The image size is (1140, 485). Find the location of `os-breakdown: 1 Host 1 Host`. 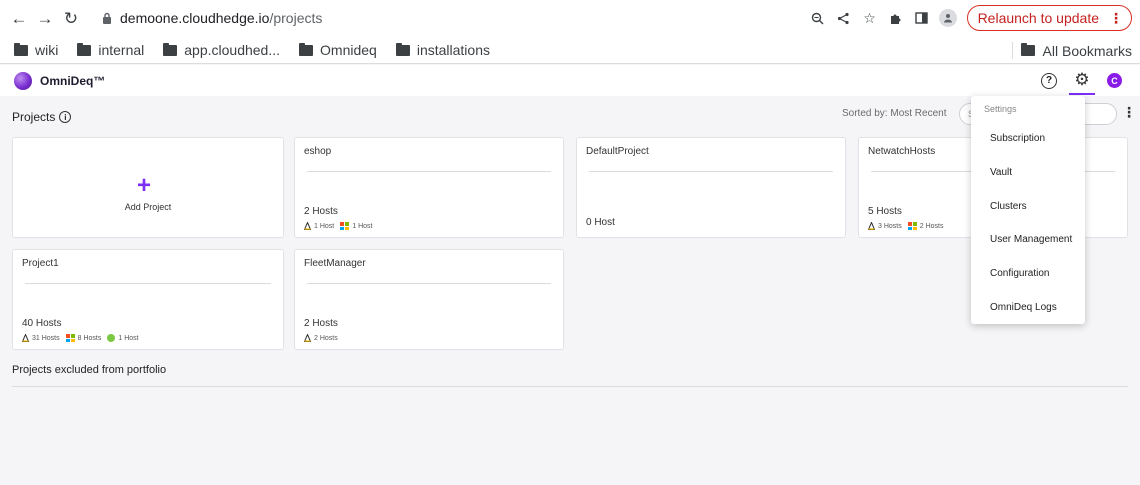

os-breakdown: 1 Host 1 Host is located at coordinates (338, 226).